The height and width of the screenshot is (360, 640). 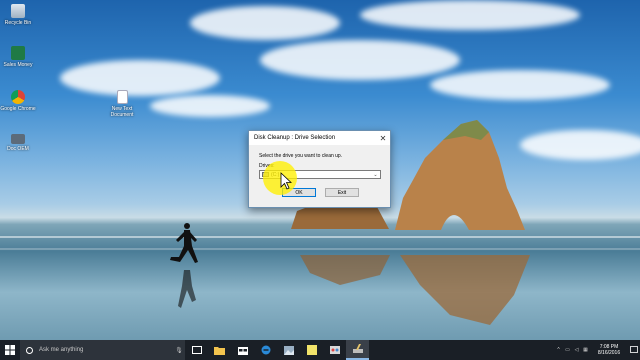 What do you see at coordinates (18, 97) in the screenshot?
I see `chrome-icon` at bounding box center [18, 97].